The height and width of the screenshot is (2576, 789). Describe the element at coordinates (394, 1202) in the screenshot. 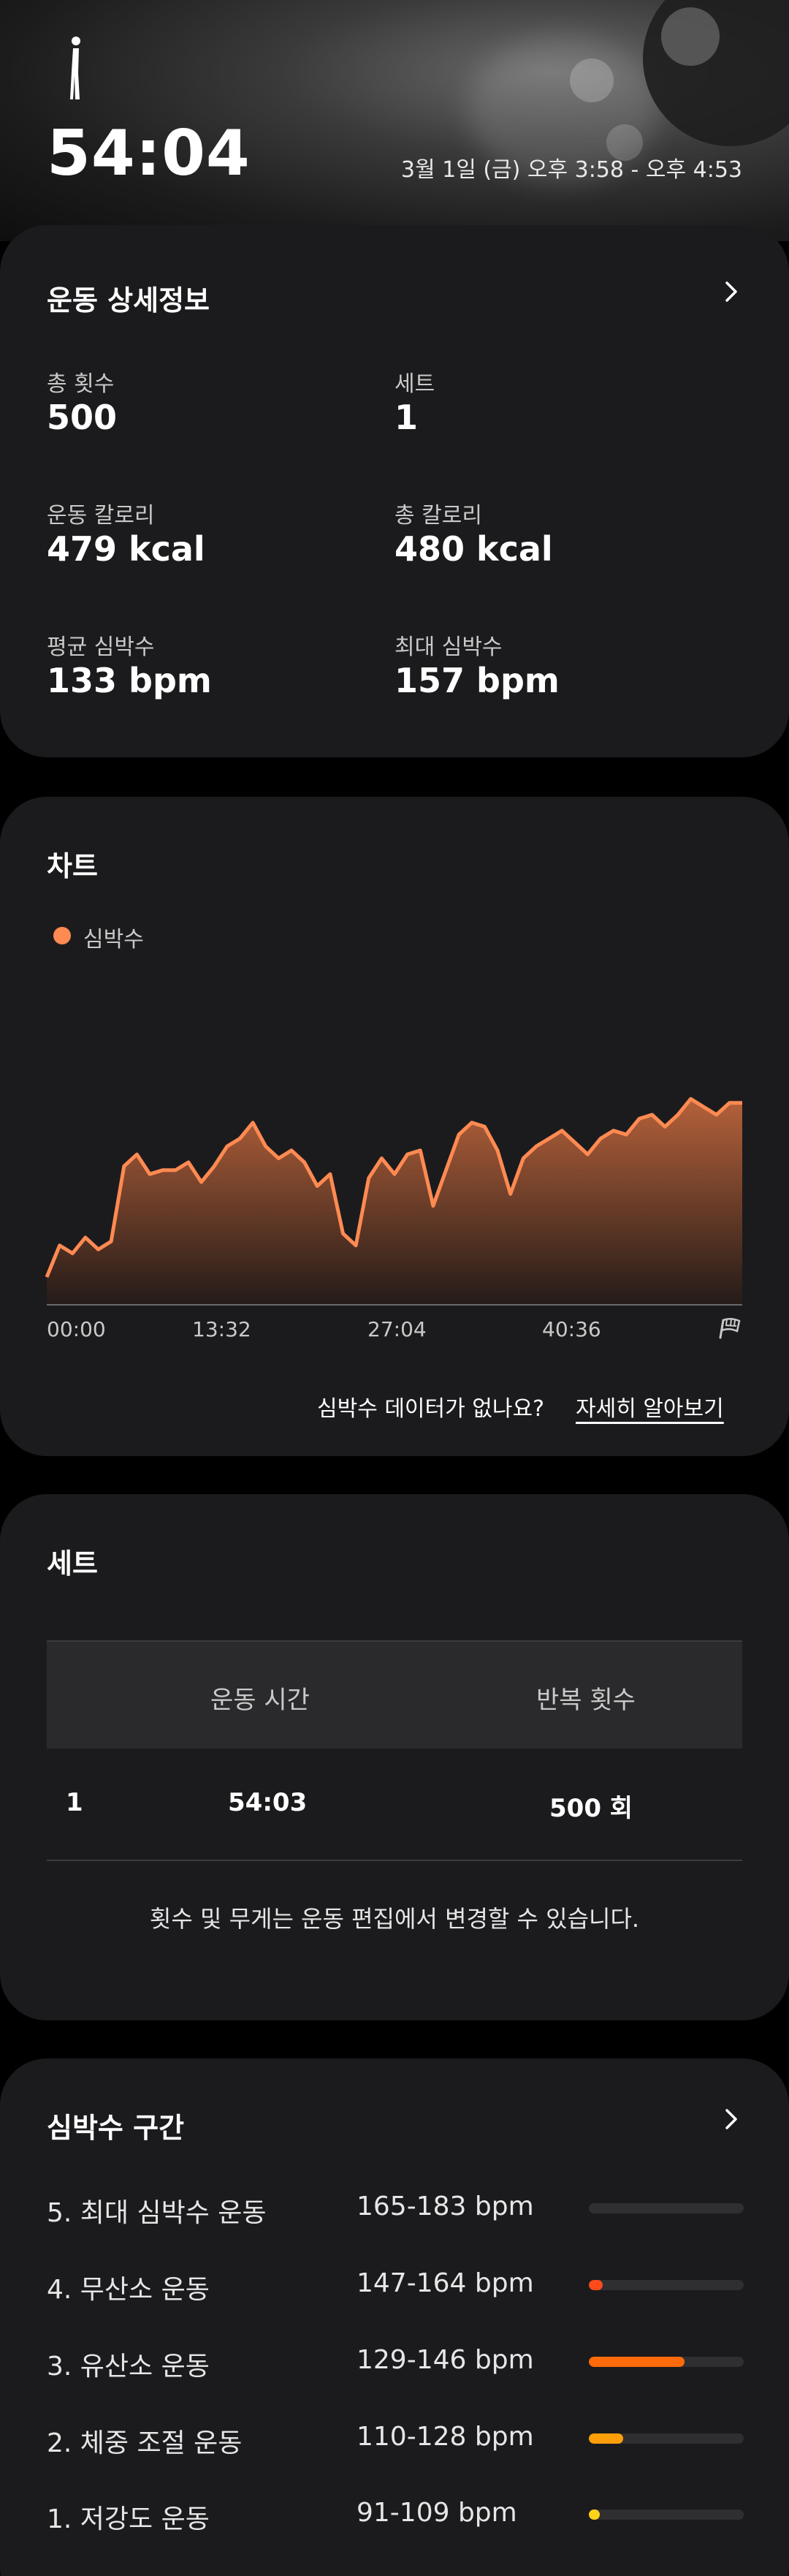

I see `heart-rate-area` at that location.